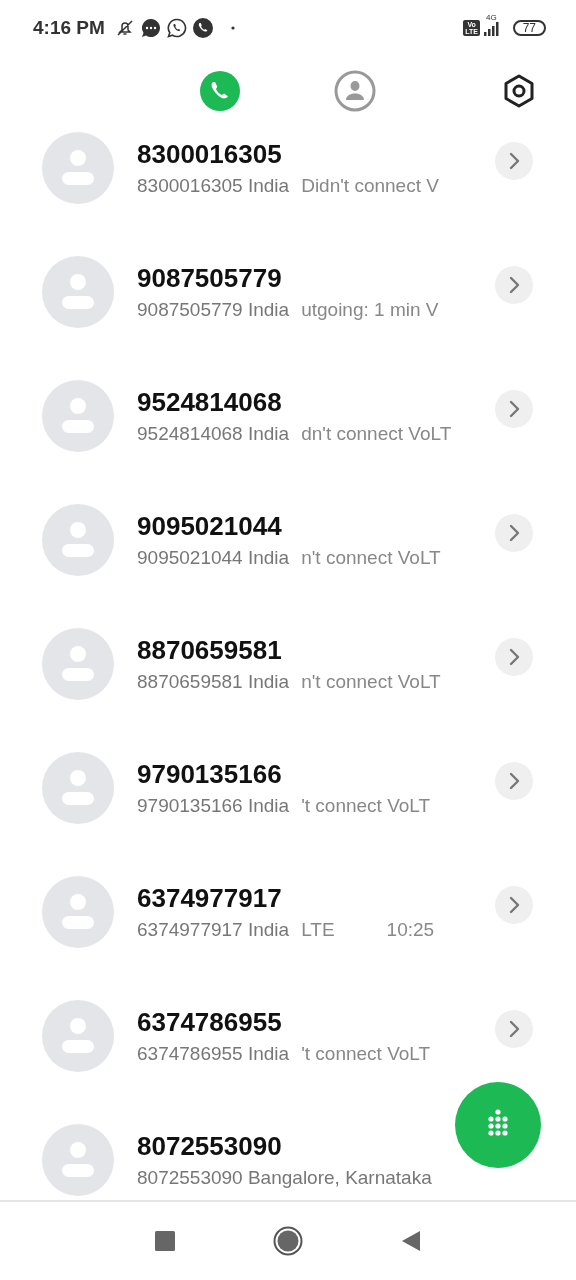 The width and height of the screenshot is (576, 1280). Describe the element at coordinates (202, 27) in the screenshot. I see `phone-icon` at that location.